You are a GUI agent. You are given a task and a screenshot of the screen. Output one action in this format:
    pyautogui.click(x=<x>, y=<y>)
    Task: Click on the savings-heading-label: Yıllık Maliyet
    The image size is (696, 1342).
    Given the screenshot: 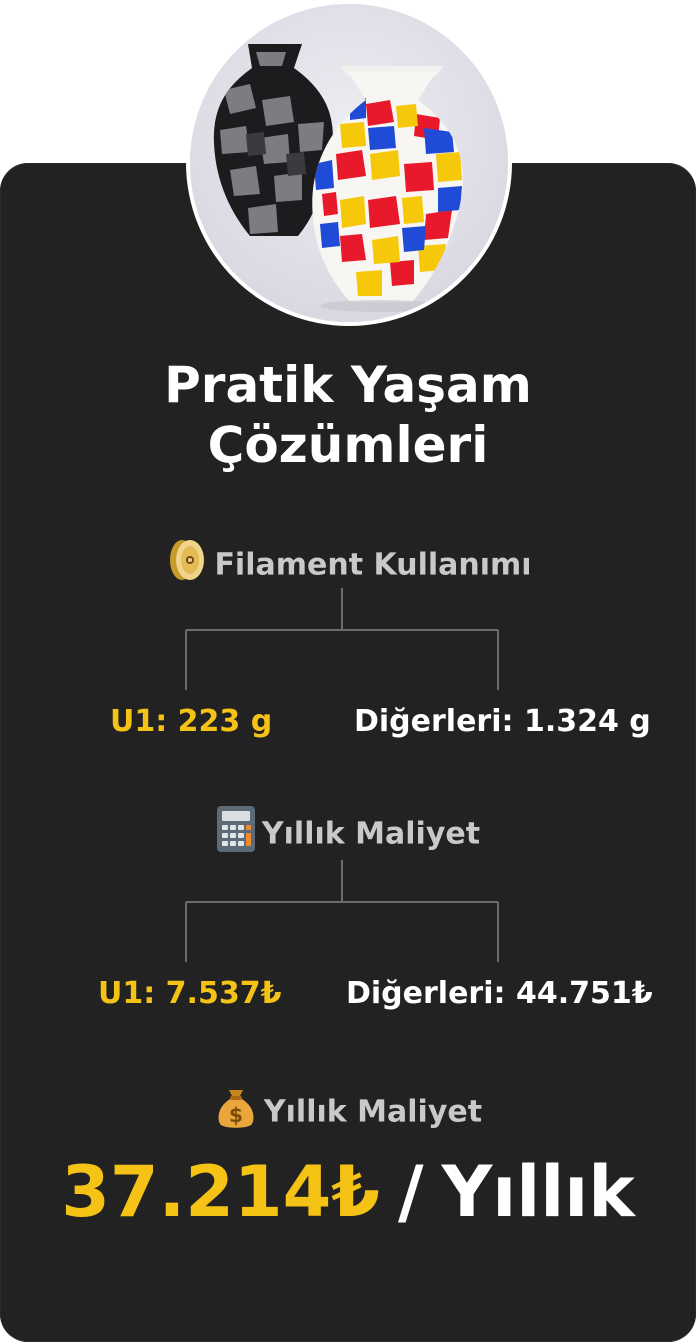 What is the action you would take?
    pyautogui.click(x=373, y=1112)
    